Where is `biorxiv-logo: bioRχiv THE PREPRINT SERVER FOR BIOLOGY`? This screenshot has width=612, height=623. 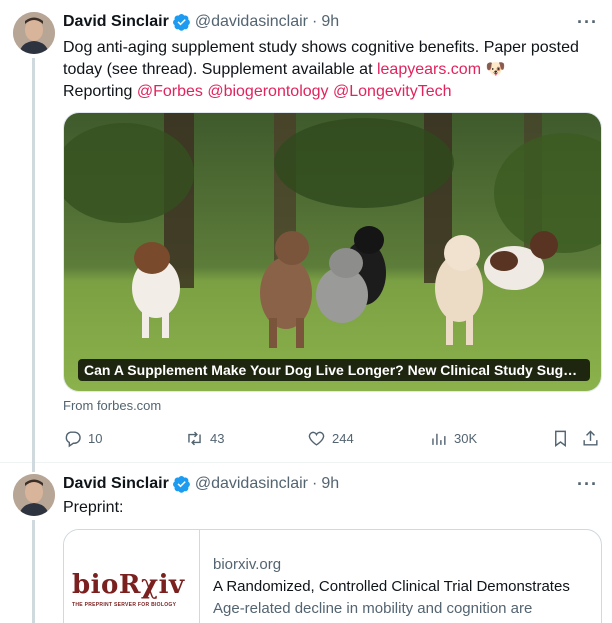
biorxiv-logo: bioRχiv THE PREPRINT SERVER FOR BIOLOGY is located at coordinates (134, 589).